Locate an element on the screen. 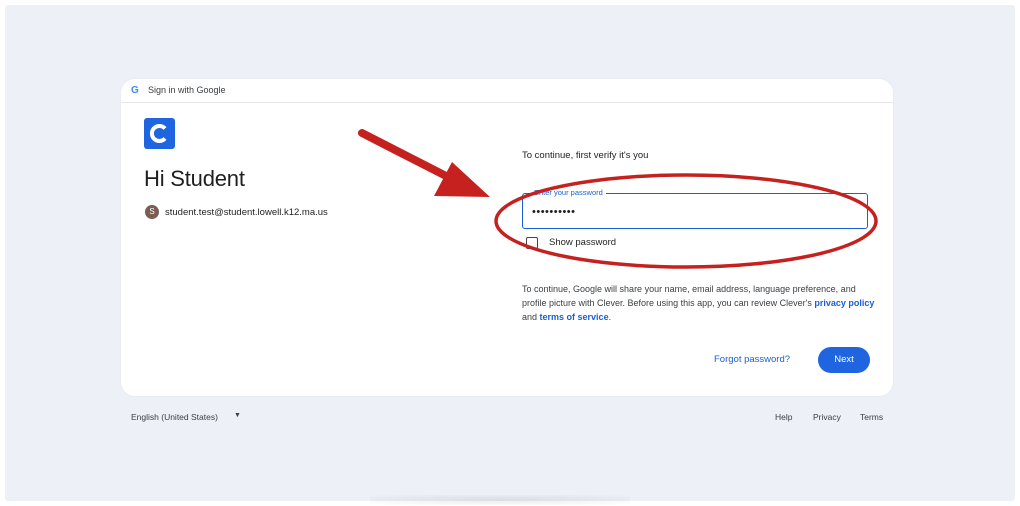  annotation-arrow-icon is located at coordinates (424, 163).